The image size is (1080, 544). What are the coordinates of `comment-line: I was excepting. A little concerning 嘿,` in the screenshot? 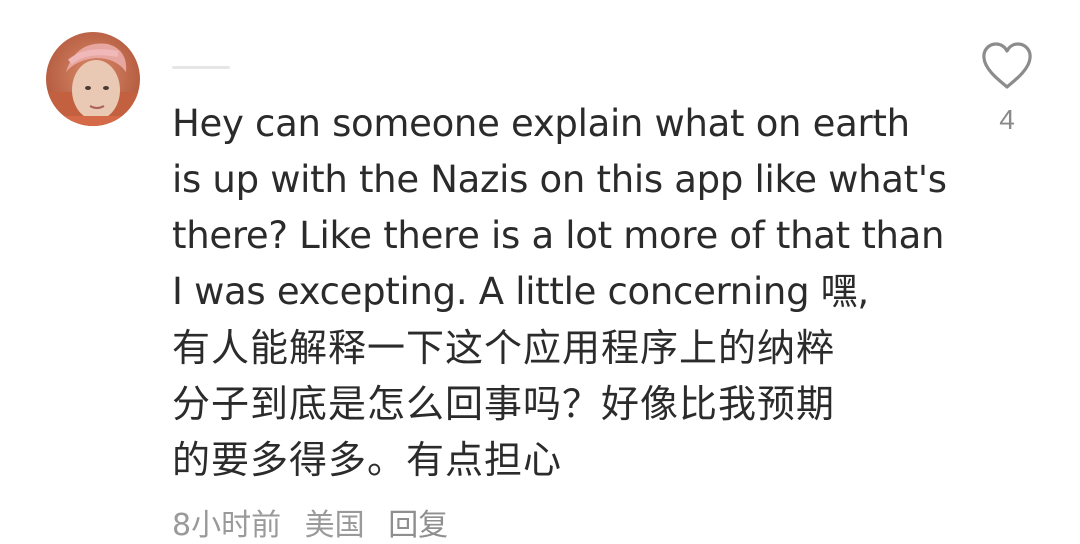 It's located at (520, 291).